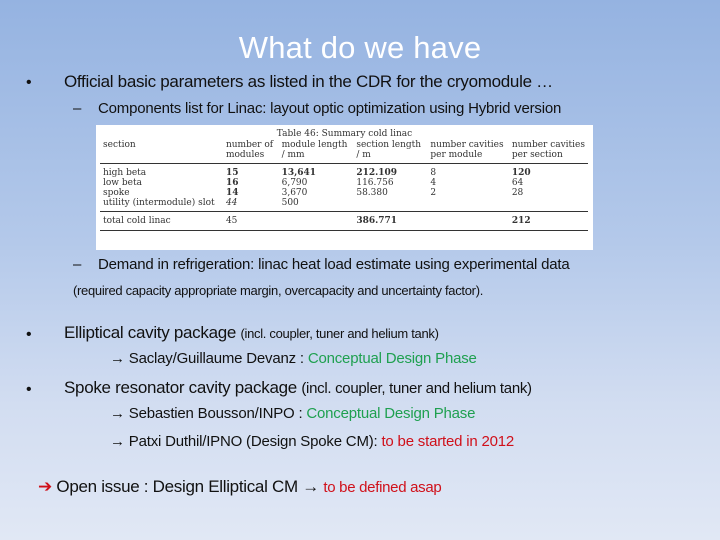 Image resolution: width=720 pixels, height=540 pixels. I want to click on cell: 4, so click(433, 183).